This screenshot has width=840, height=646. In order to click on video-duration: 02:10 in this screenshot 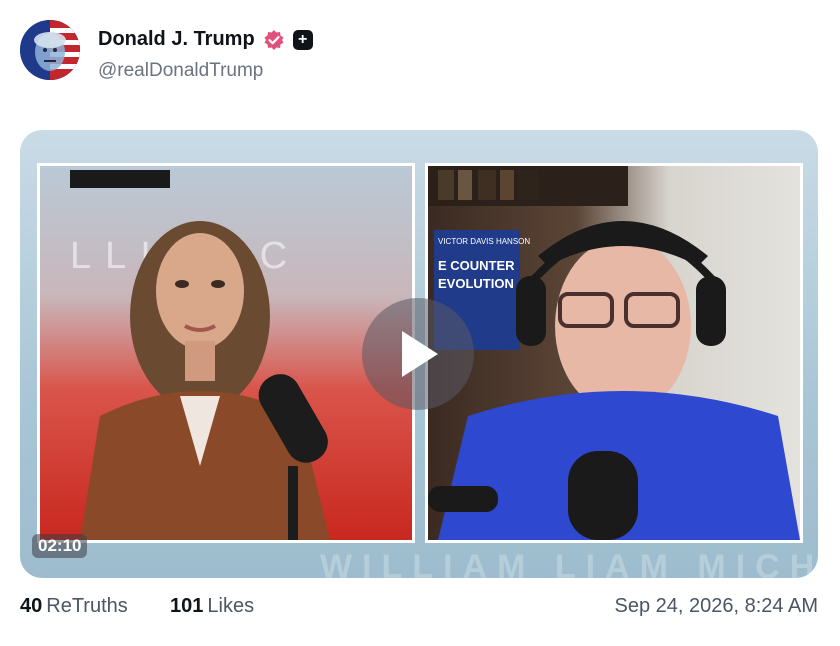, I will do `click(60, 546)`.